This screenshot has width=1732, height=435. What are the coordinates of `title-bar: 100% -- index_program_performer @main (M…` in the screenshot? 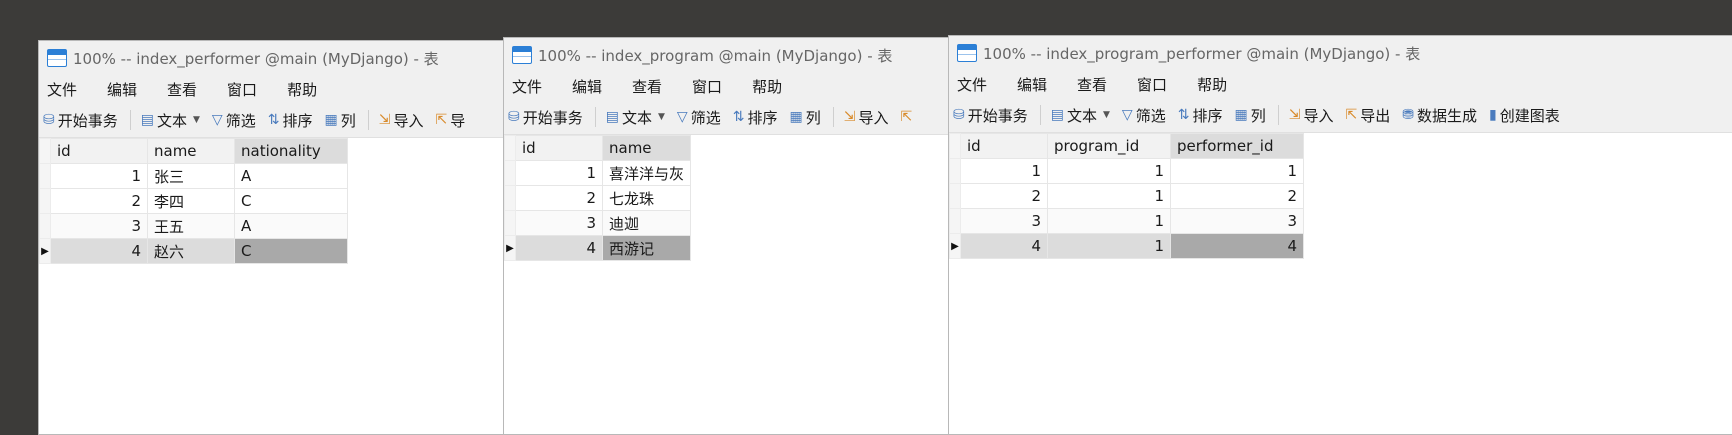 It's located at (1340, 53).